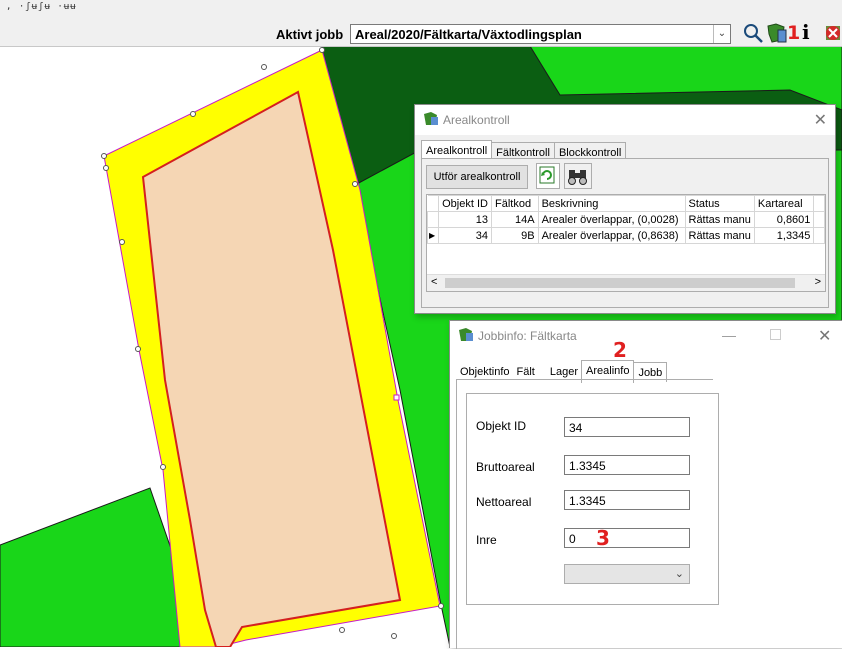 The width and height of the screenshot is (842, 649). I want to click on arealkontroll-titlebar: Arealkontroll ✕, so click(625, 120).